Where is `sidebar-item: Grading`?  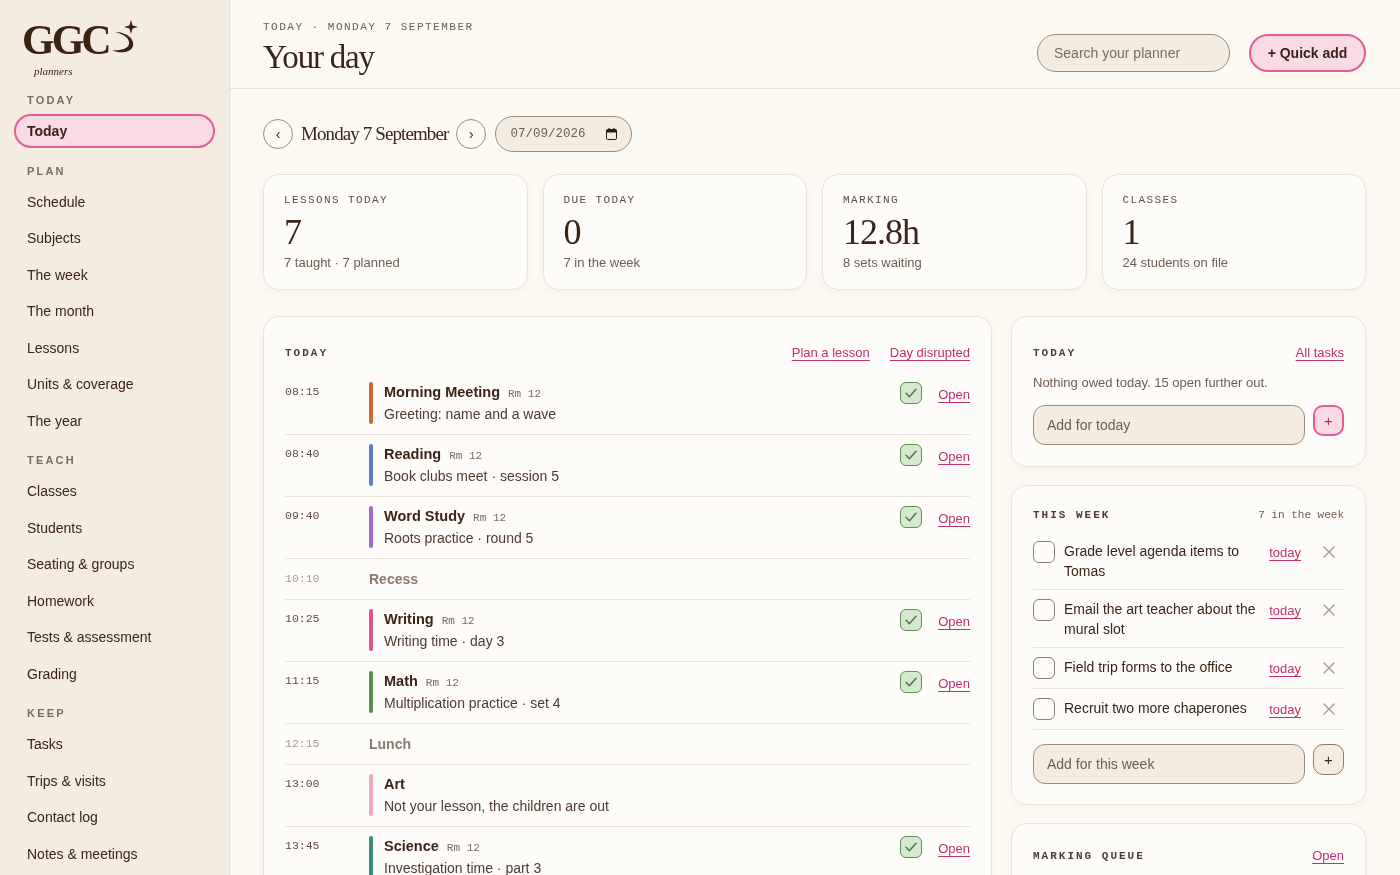
sidebar-item: Grading is located at coordinates (114, 673).